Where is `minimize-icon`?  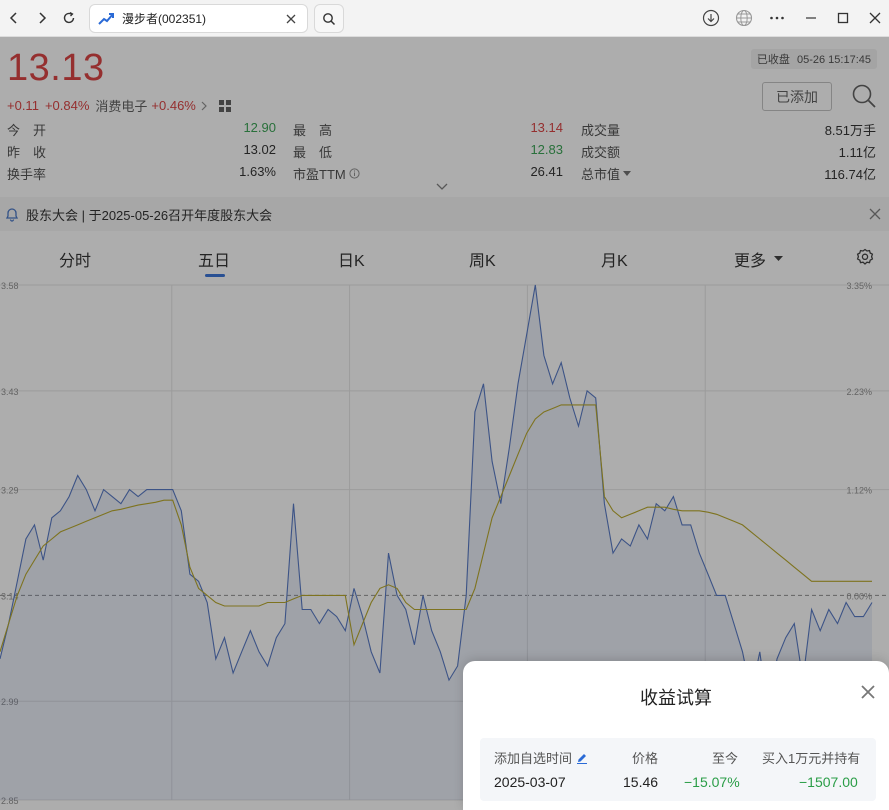 minimize-icon is located at coordinates (811, 18).